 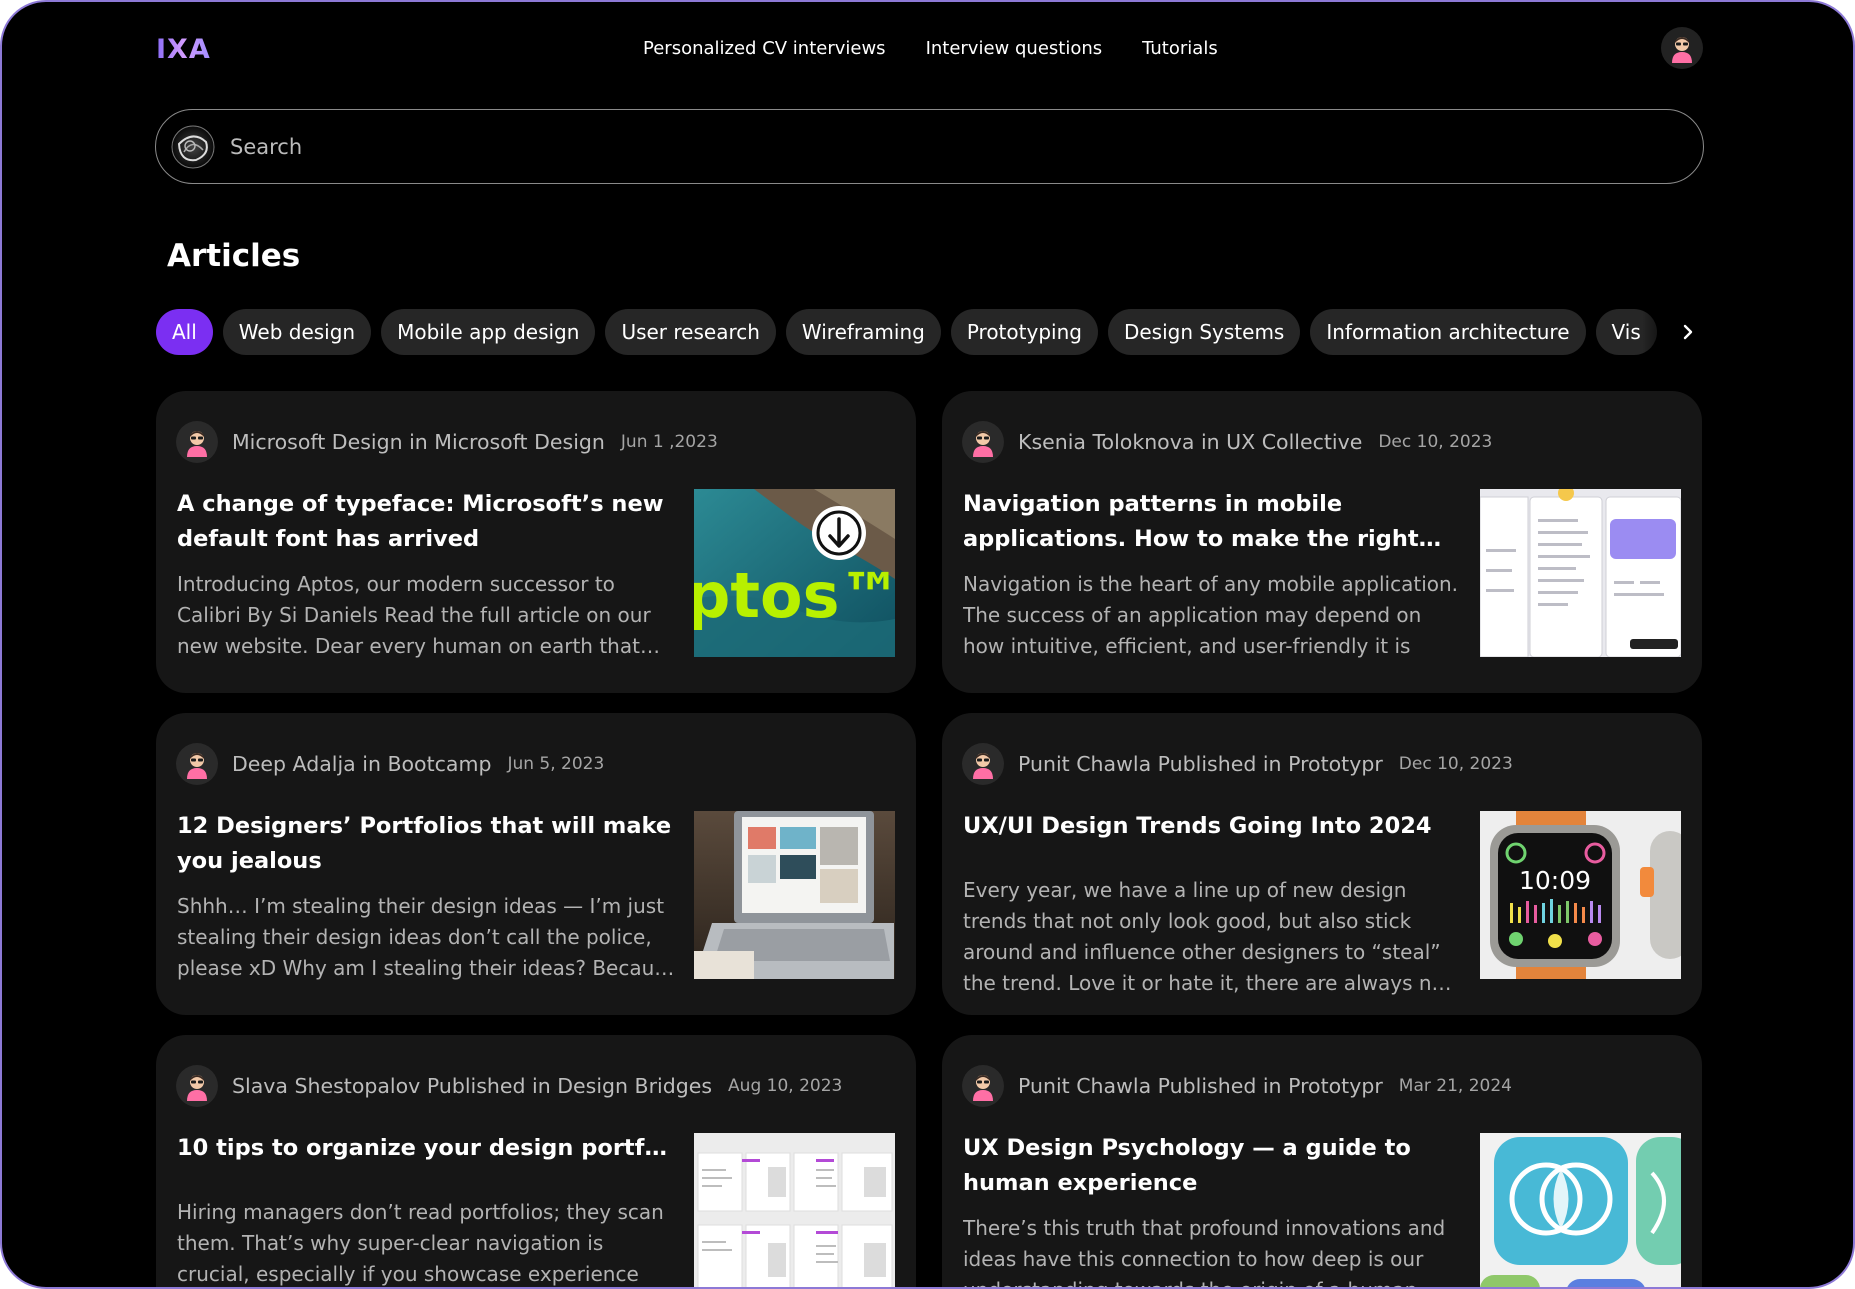 What do you see at coordinates (184, 332) in the screenshot?
I see `filter-chip-all: All` at bounding box center [184, 332].